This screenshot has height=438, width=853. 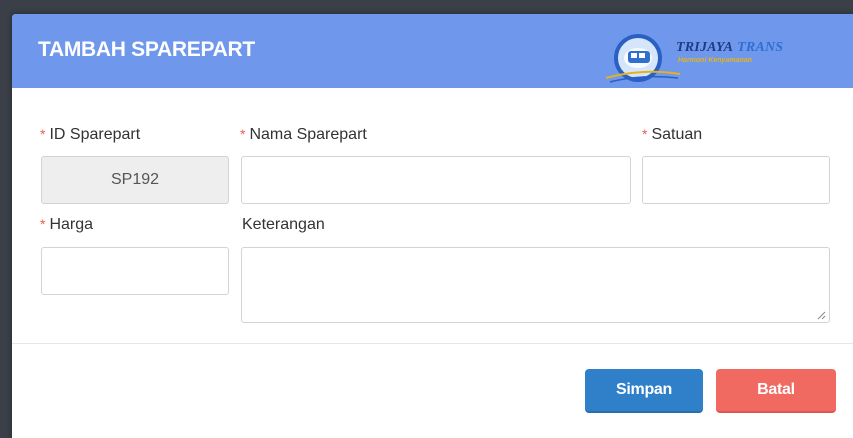 What do you see at coordinates (715, 60) in the screenshot?
I see `logo-tagline: Harmoni Kenyamanan` at bounding box center [715, 60].